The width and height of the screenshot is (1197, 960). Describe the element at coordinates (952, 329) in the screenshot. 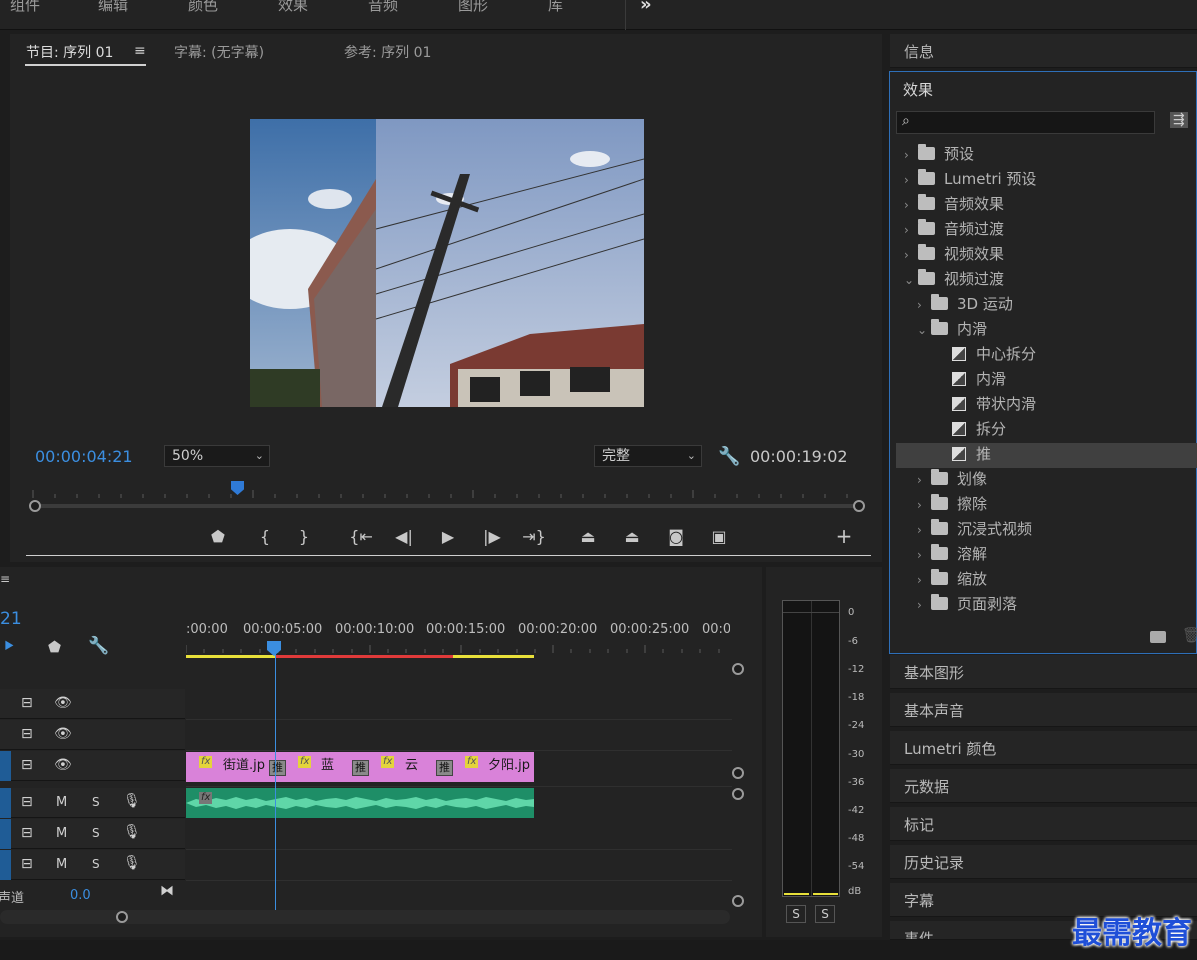

I see `effects-tree-item: ⌄ 内滑` at that location.